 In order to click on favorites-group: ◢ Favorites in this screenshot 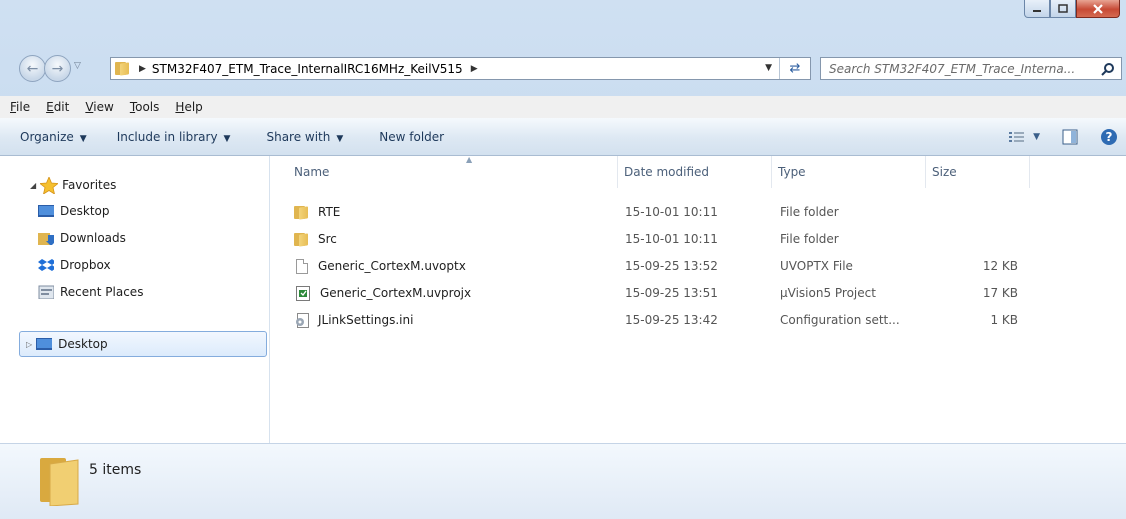, I will do `click(73, 185)`.